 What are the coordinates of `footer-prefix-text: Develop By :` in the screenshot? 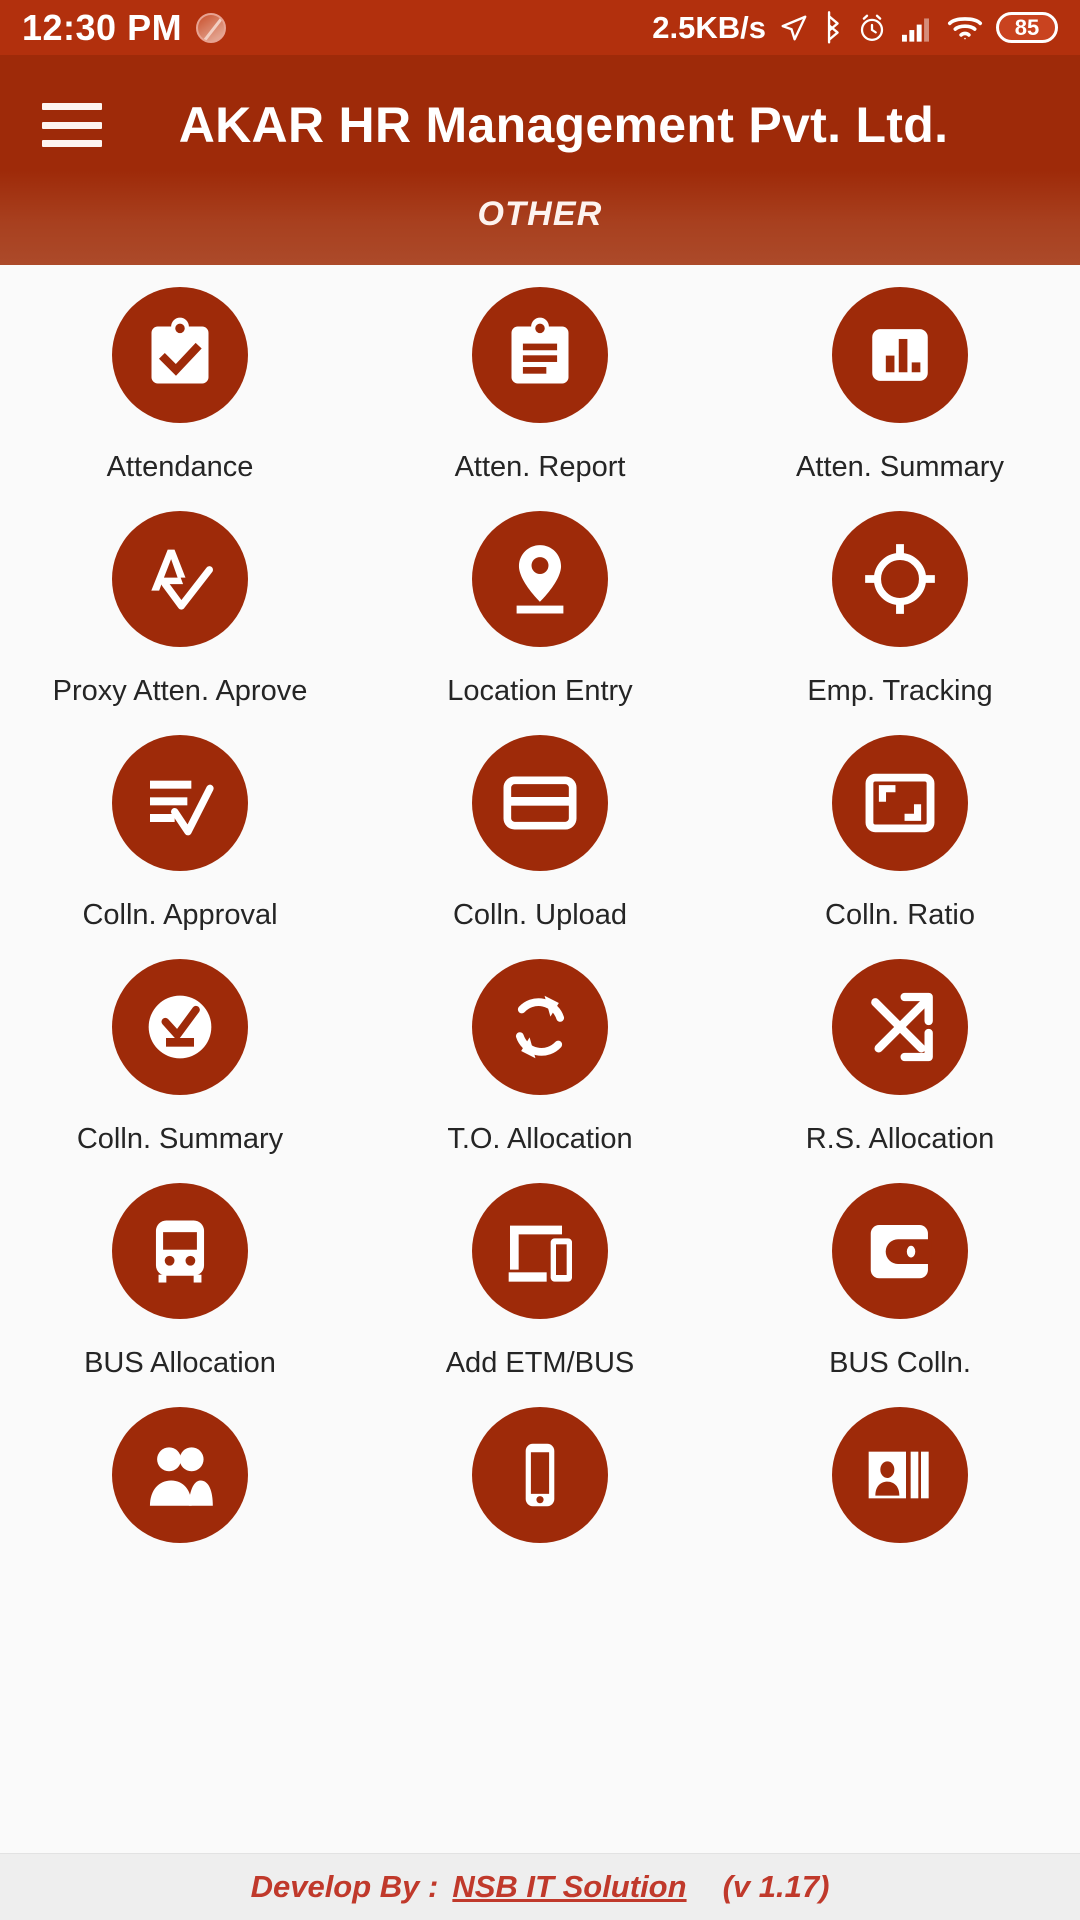 It's located at (344, 1886).